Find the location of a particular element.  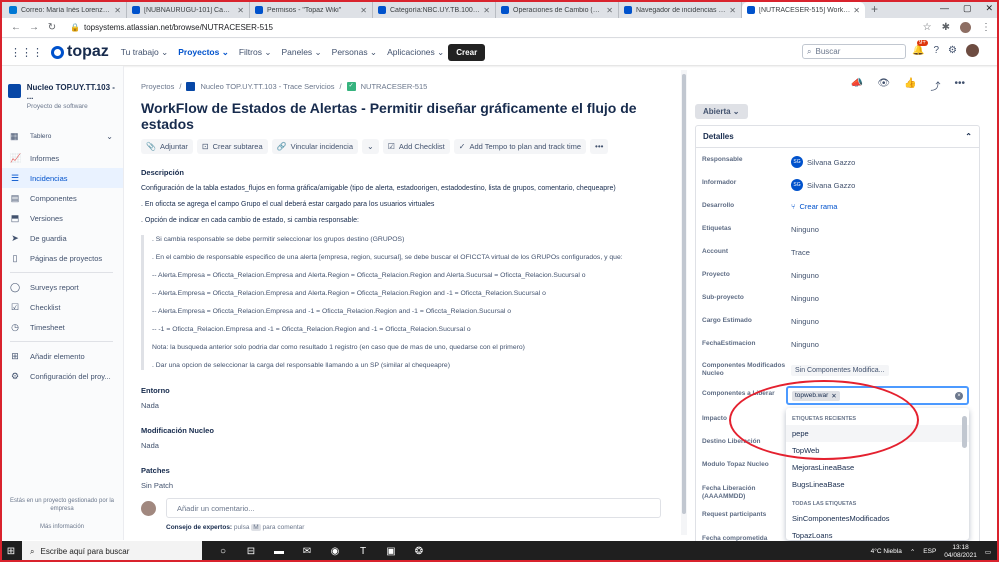

browser-profile-avatar is located at coordinates (965, 27).